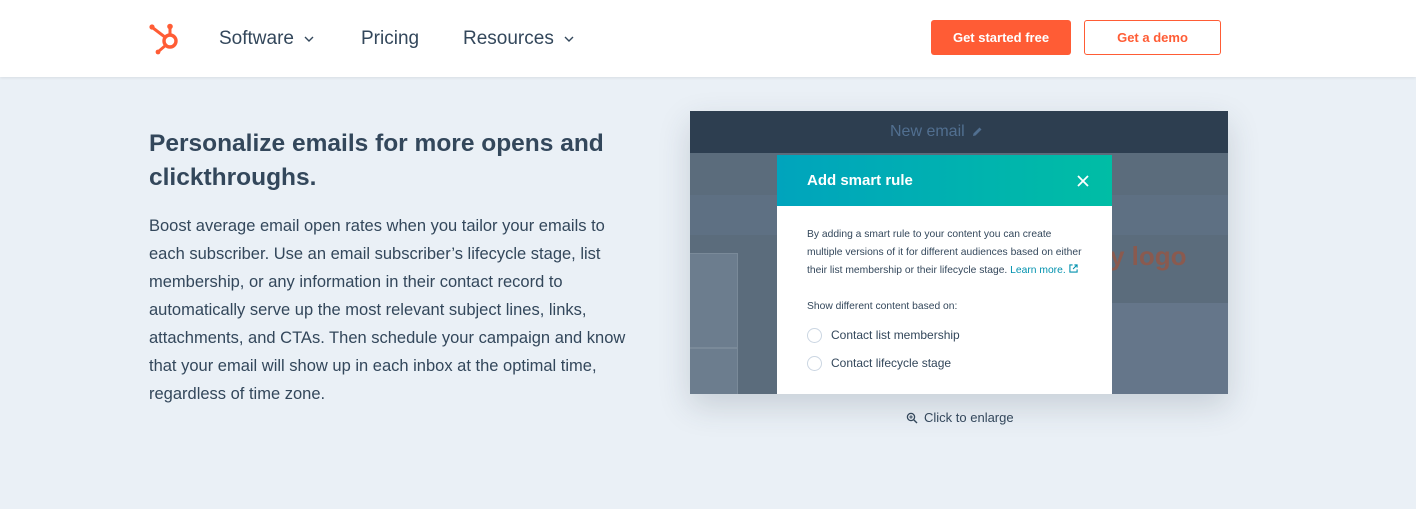 This screenshot has width=1416, height=509. Describe the element at coordinates (256, 38) in the screenshot. I see `nav-software-label: Software` at that location.